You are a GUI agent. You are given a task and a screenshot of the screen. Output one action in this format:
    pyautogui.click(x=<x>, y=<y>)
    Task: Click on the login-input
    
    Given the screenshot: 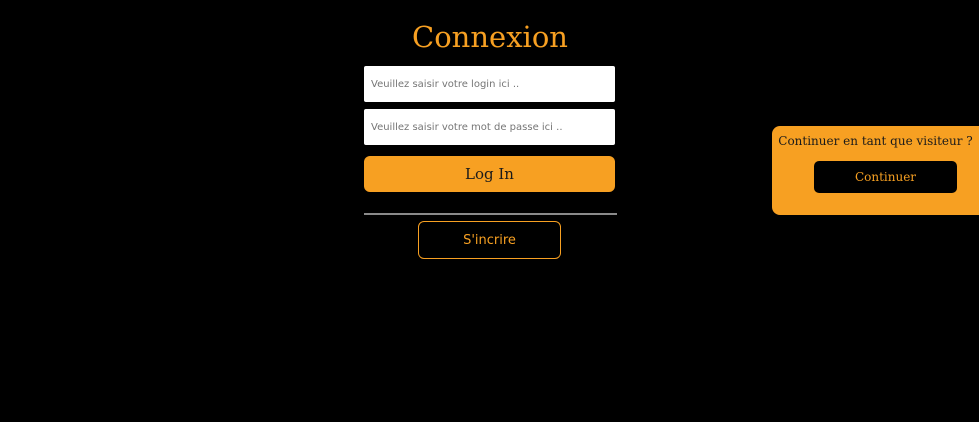 What is the action you would take?
    pyautogui.click(x=489, y=84)
    